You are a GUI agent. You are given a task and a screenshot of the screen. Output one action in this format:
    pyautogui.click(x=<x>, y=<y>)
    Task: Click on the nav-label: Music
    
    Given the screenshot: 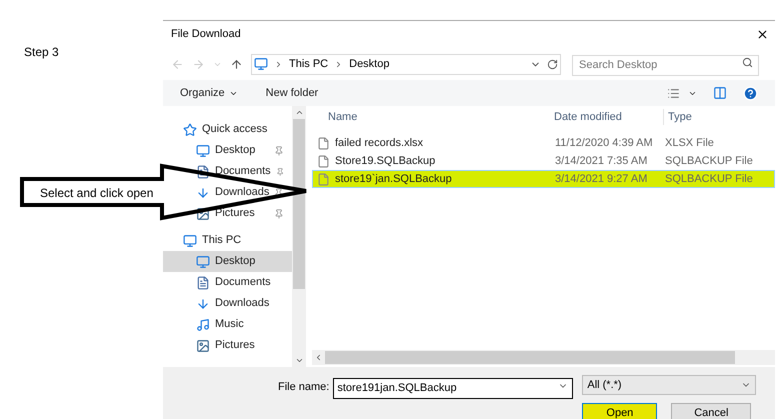 What is the action you would take?
    pyautogui.click(x=230, y=324)
    